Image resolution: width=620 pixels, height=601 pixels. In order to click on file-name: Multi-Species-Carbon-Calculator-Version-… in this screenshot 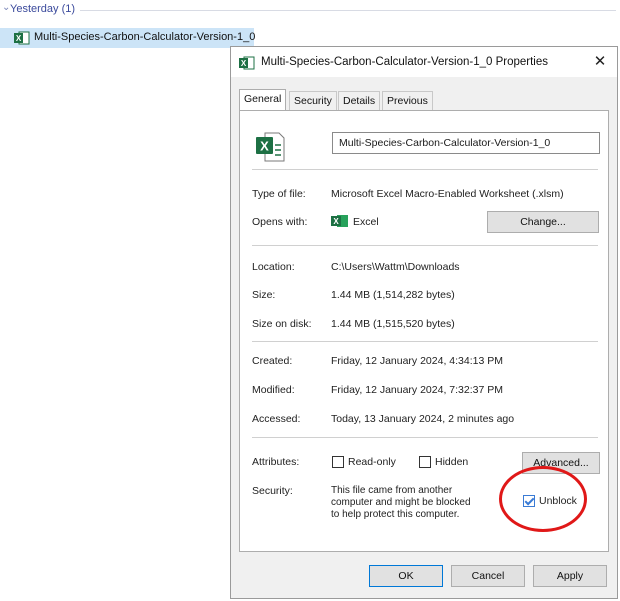, I will do `click(145, 37)`.